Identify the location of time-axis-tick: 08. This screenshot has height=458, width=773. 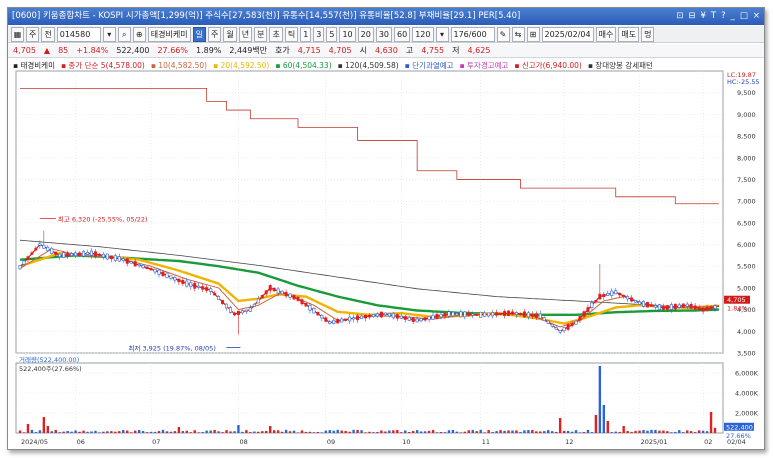
(243, 442).